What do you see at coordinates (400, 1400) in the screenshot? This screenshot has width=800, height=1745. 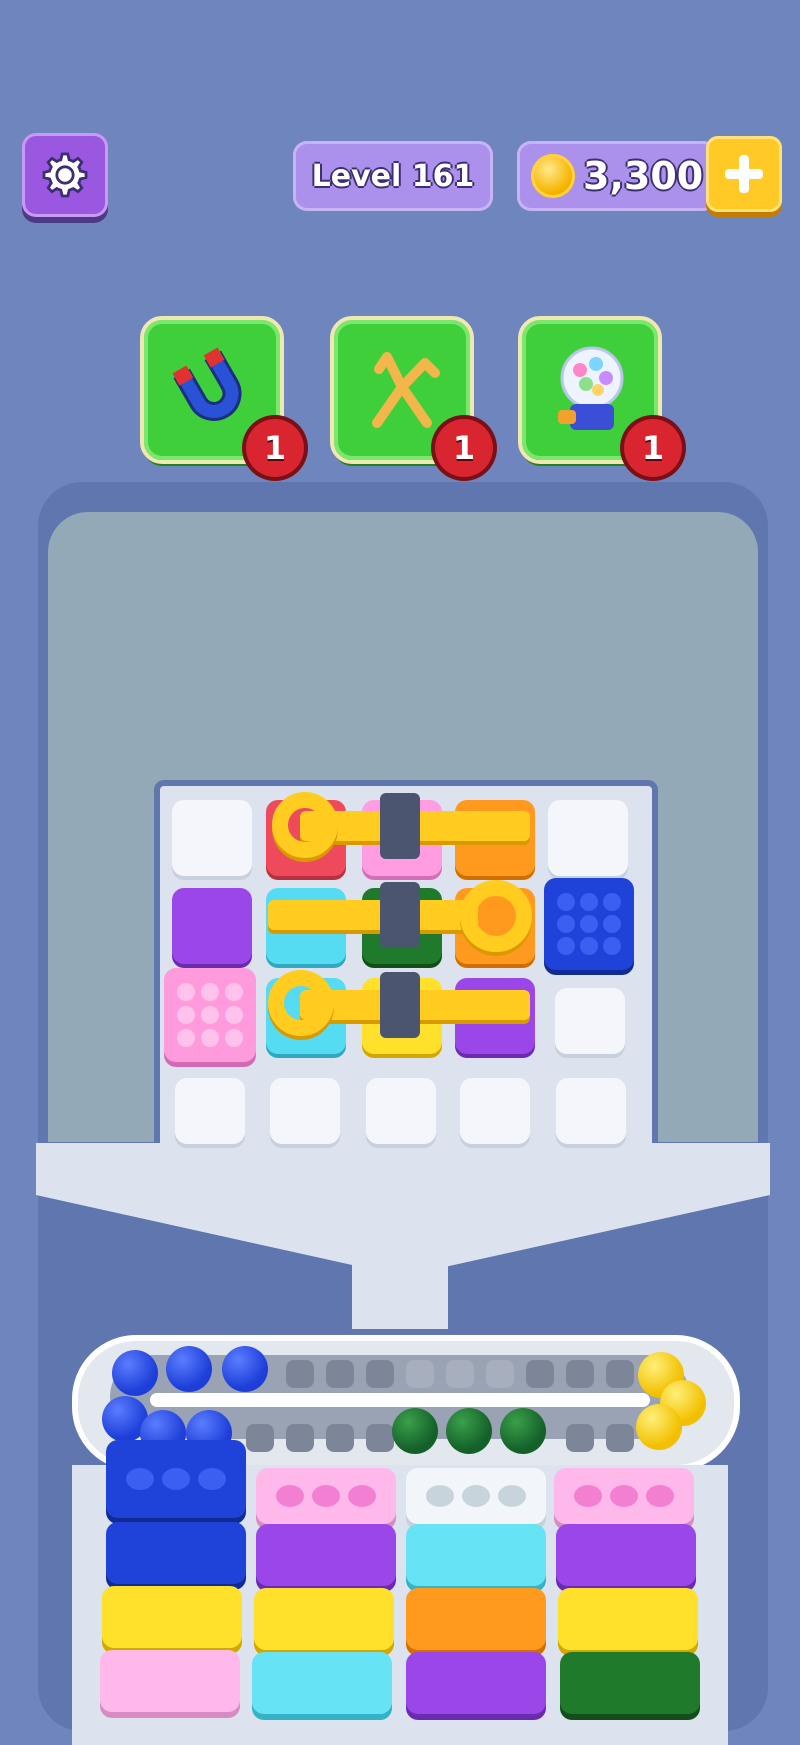 I see `conveyor-divider` at bounding box center [400, 1400].